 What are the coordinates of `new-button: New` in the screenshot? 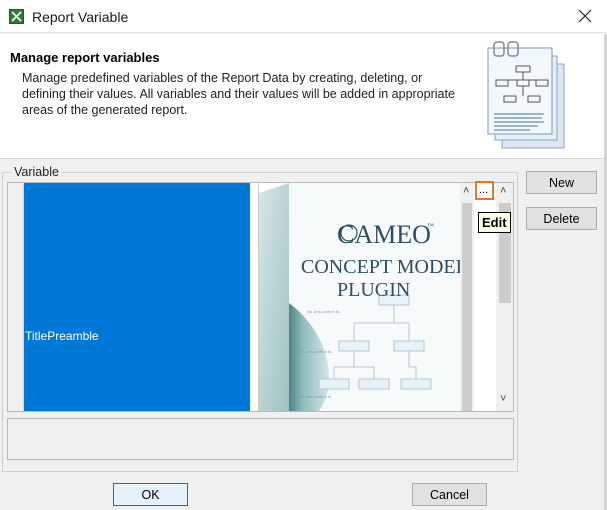 It's located at (561, 182).